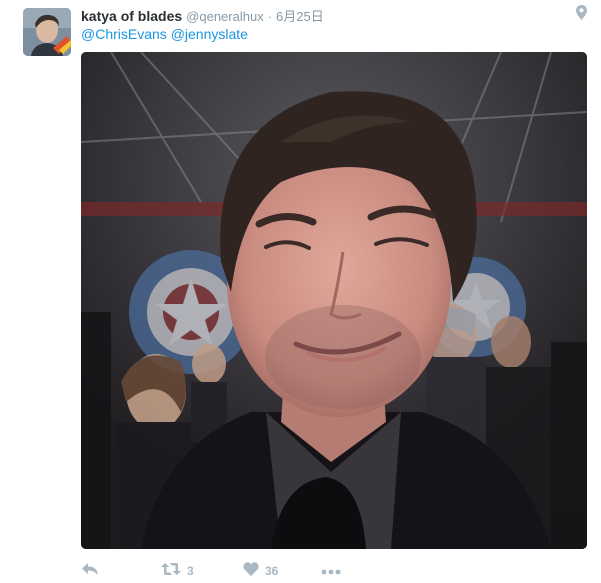  Describe the element at coordinates (131, 16) in the screenshot. I see `display-name: katya of blades` at that location.